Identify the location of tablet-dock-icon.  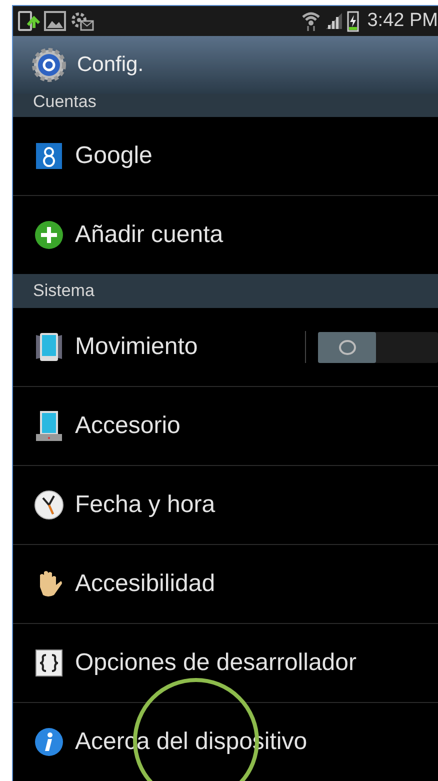
(49, 426).